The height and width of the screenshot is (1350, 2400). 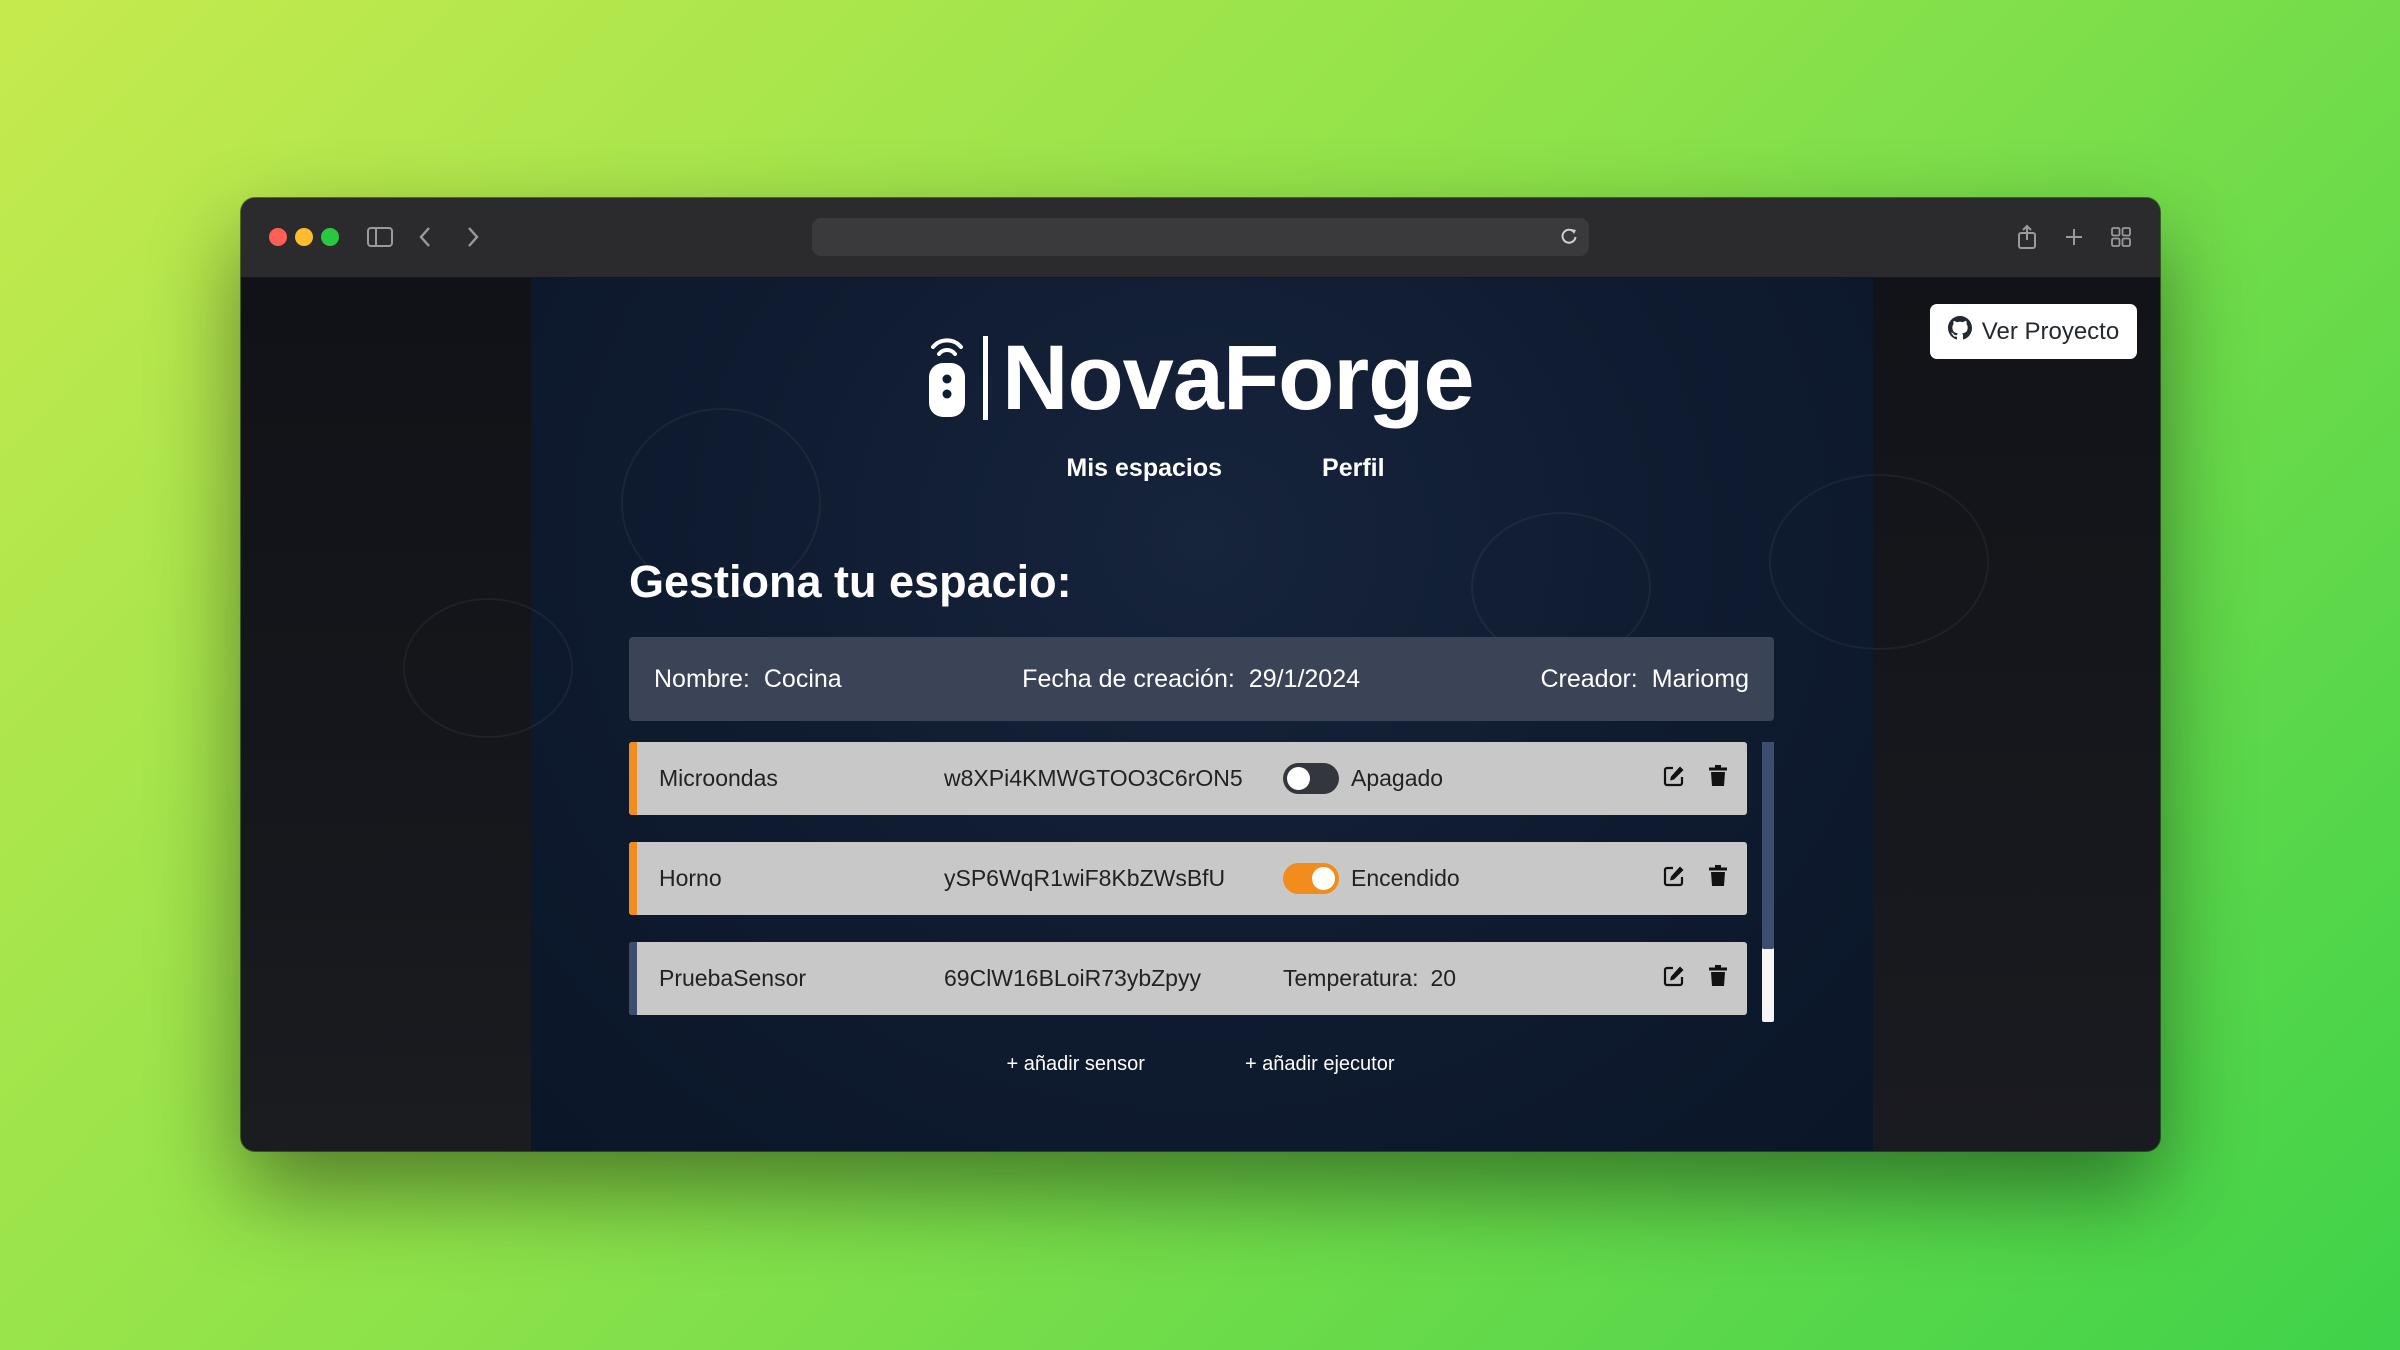 I want to click on device-state-label: Encendido, so click(x=1405, y=878).